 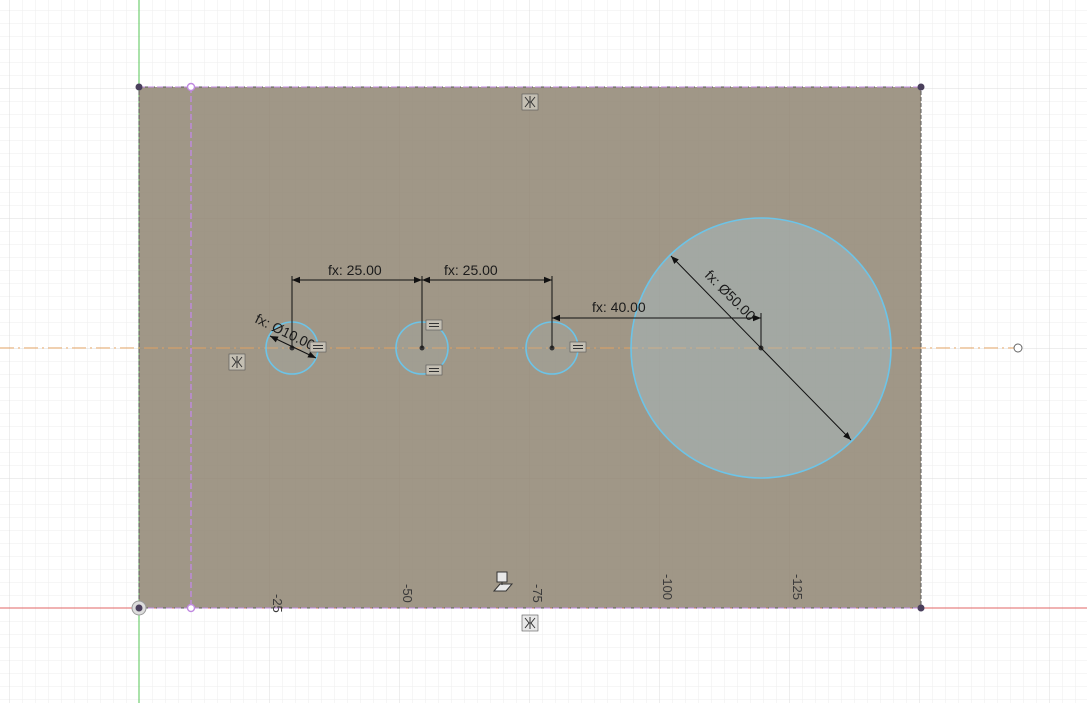 What do you see at coordinates (619, 307) in the screenshot?
I see `dimension-text: fx: 40.00` at bounding box center [619, 307].